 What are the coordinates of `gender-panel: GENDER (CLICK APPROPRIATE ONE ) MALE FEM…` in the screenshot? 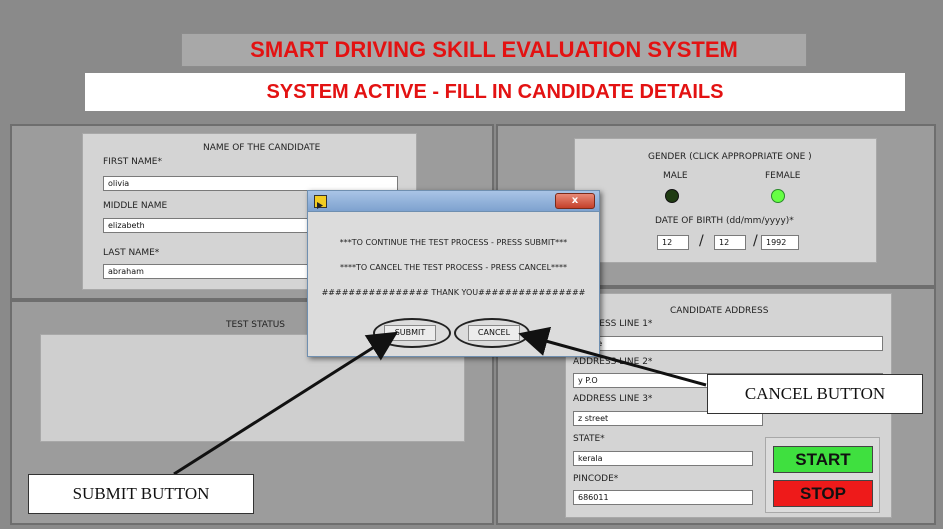 It's located at (725, 200).